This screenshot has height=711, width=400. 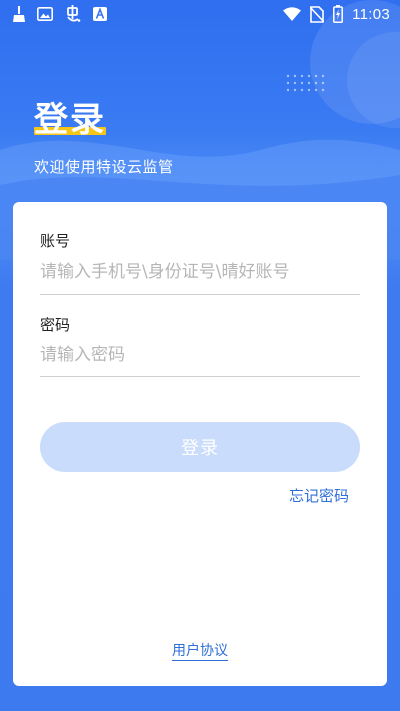 I want to click on broom-icon, so click(x=19, y=14).